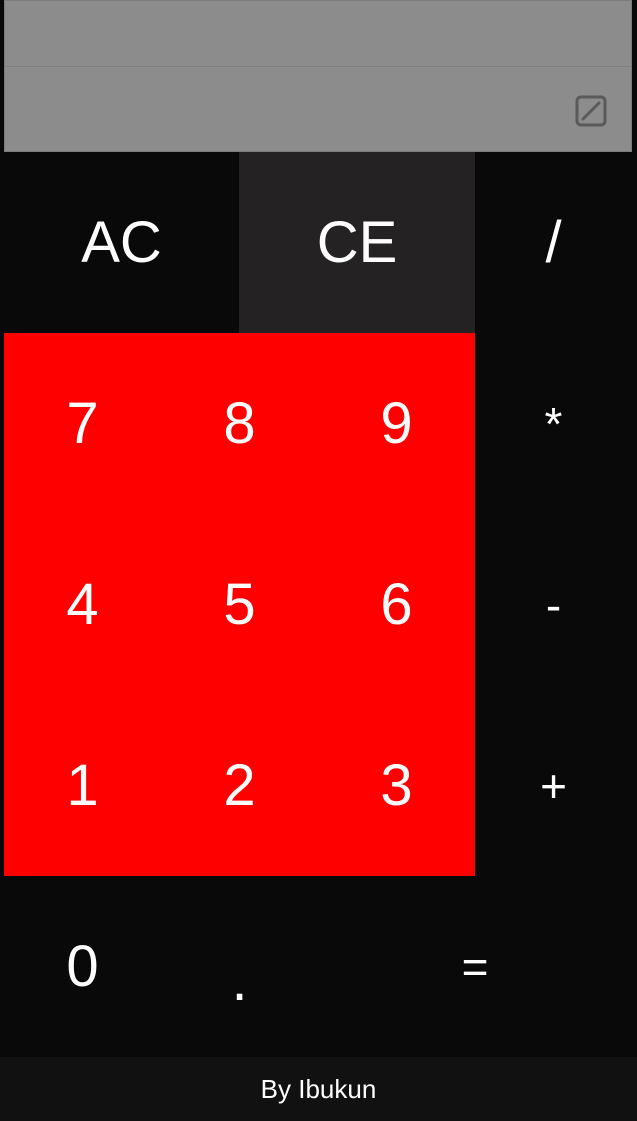 The width and height of the screenshot is (637, 1121). Describe the element at coordinates (121, 242) in the screenshot. I see `ac-button: AC` at that location.